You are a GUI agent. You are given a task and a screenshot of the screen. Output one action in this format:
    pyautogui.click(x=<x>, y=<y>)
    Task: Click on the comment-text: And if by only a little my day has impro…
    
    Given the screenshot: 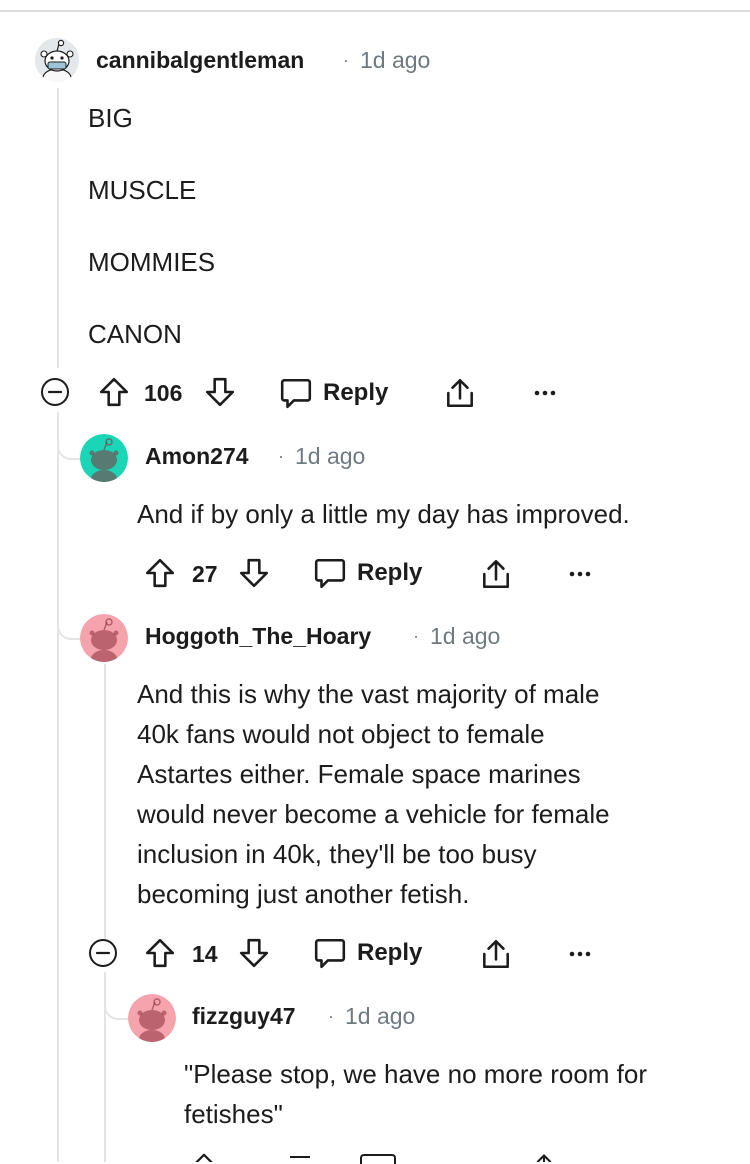 What is the action you would take?
    pyautogui.click(x=383, y=514)
    